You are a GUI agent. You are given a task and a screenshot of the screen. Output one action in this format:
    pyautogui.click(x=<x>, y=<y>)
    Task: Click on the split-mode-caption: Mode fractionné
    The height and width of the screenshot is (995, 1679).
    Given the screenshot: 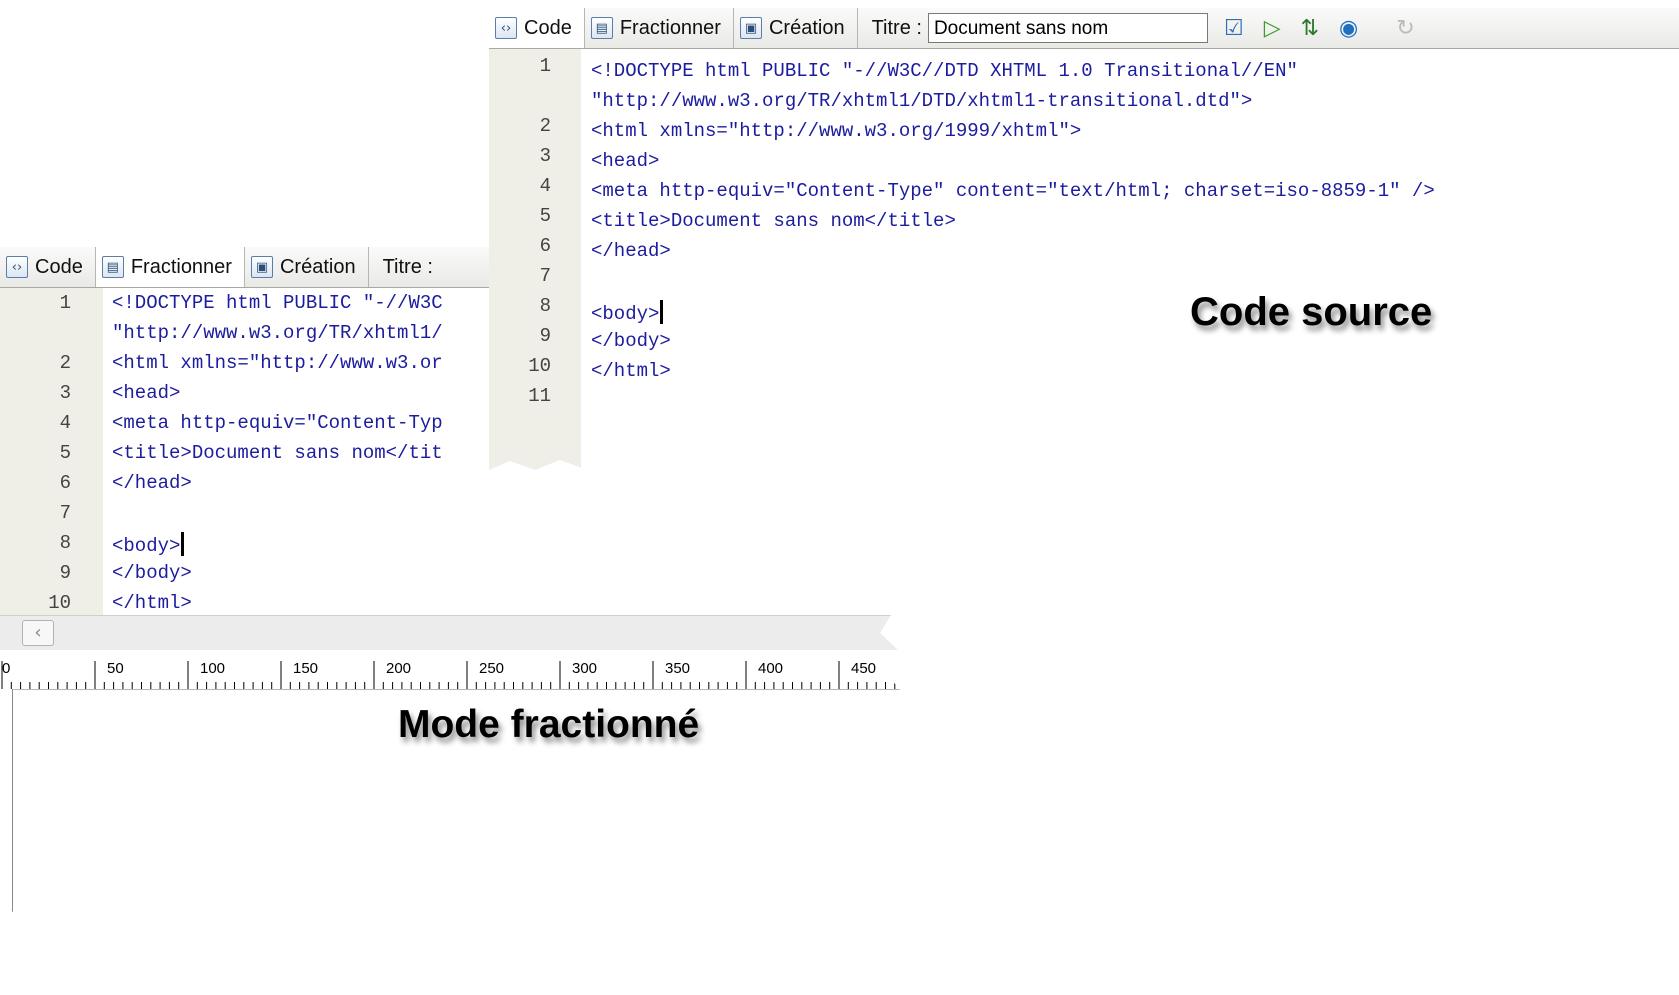 What is the action you would take?
    pyautogui.click(x=549, y=724)
    